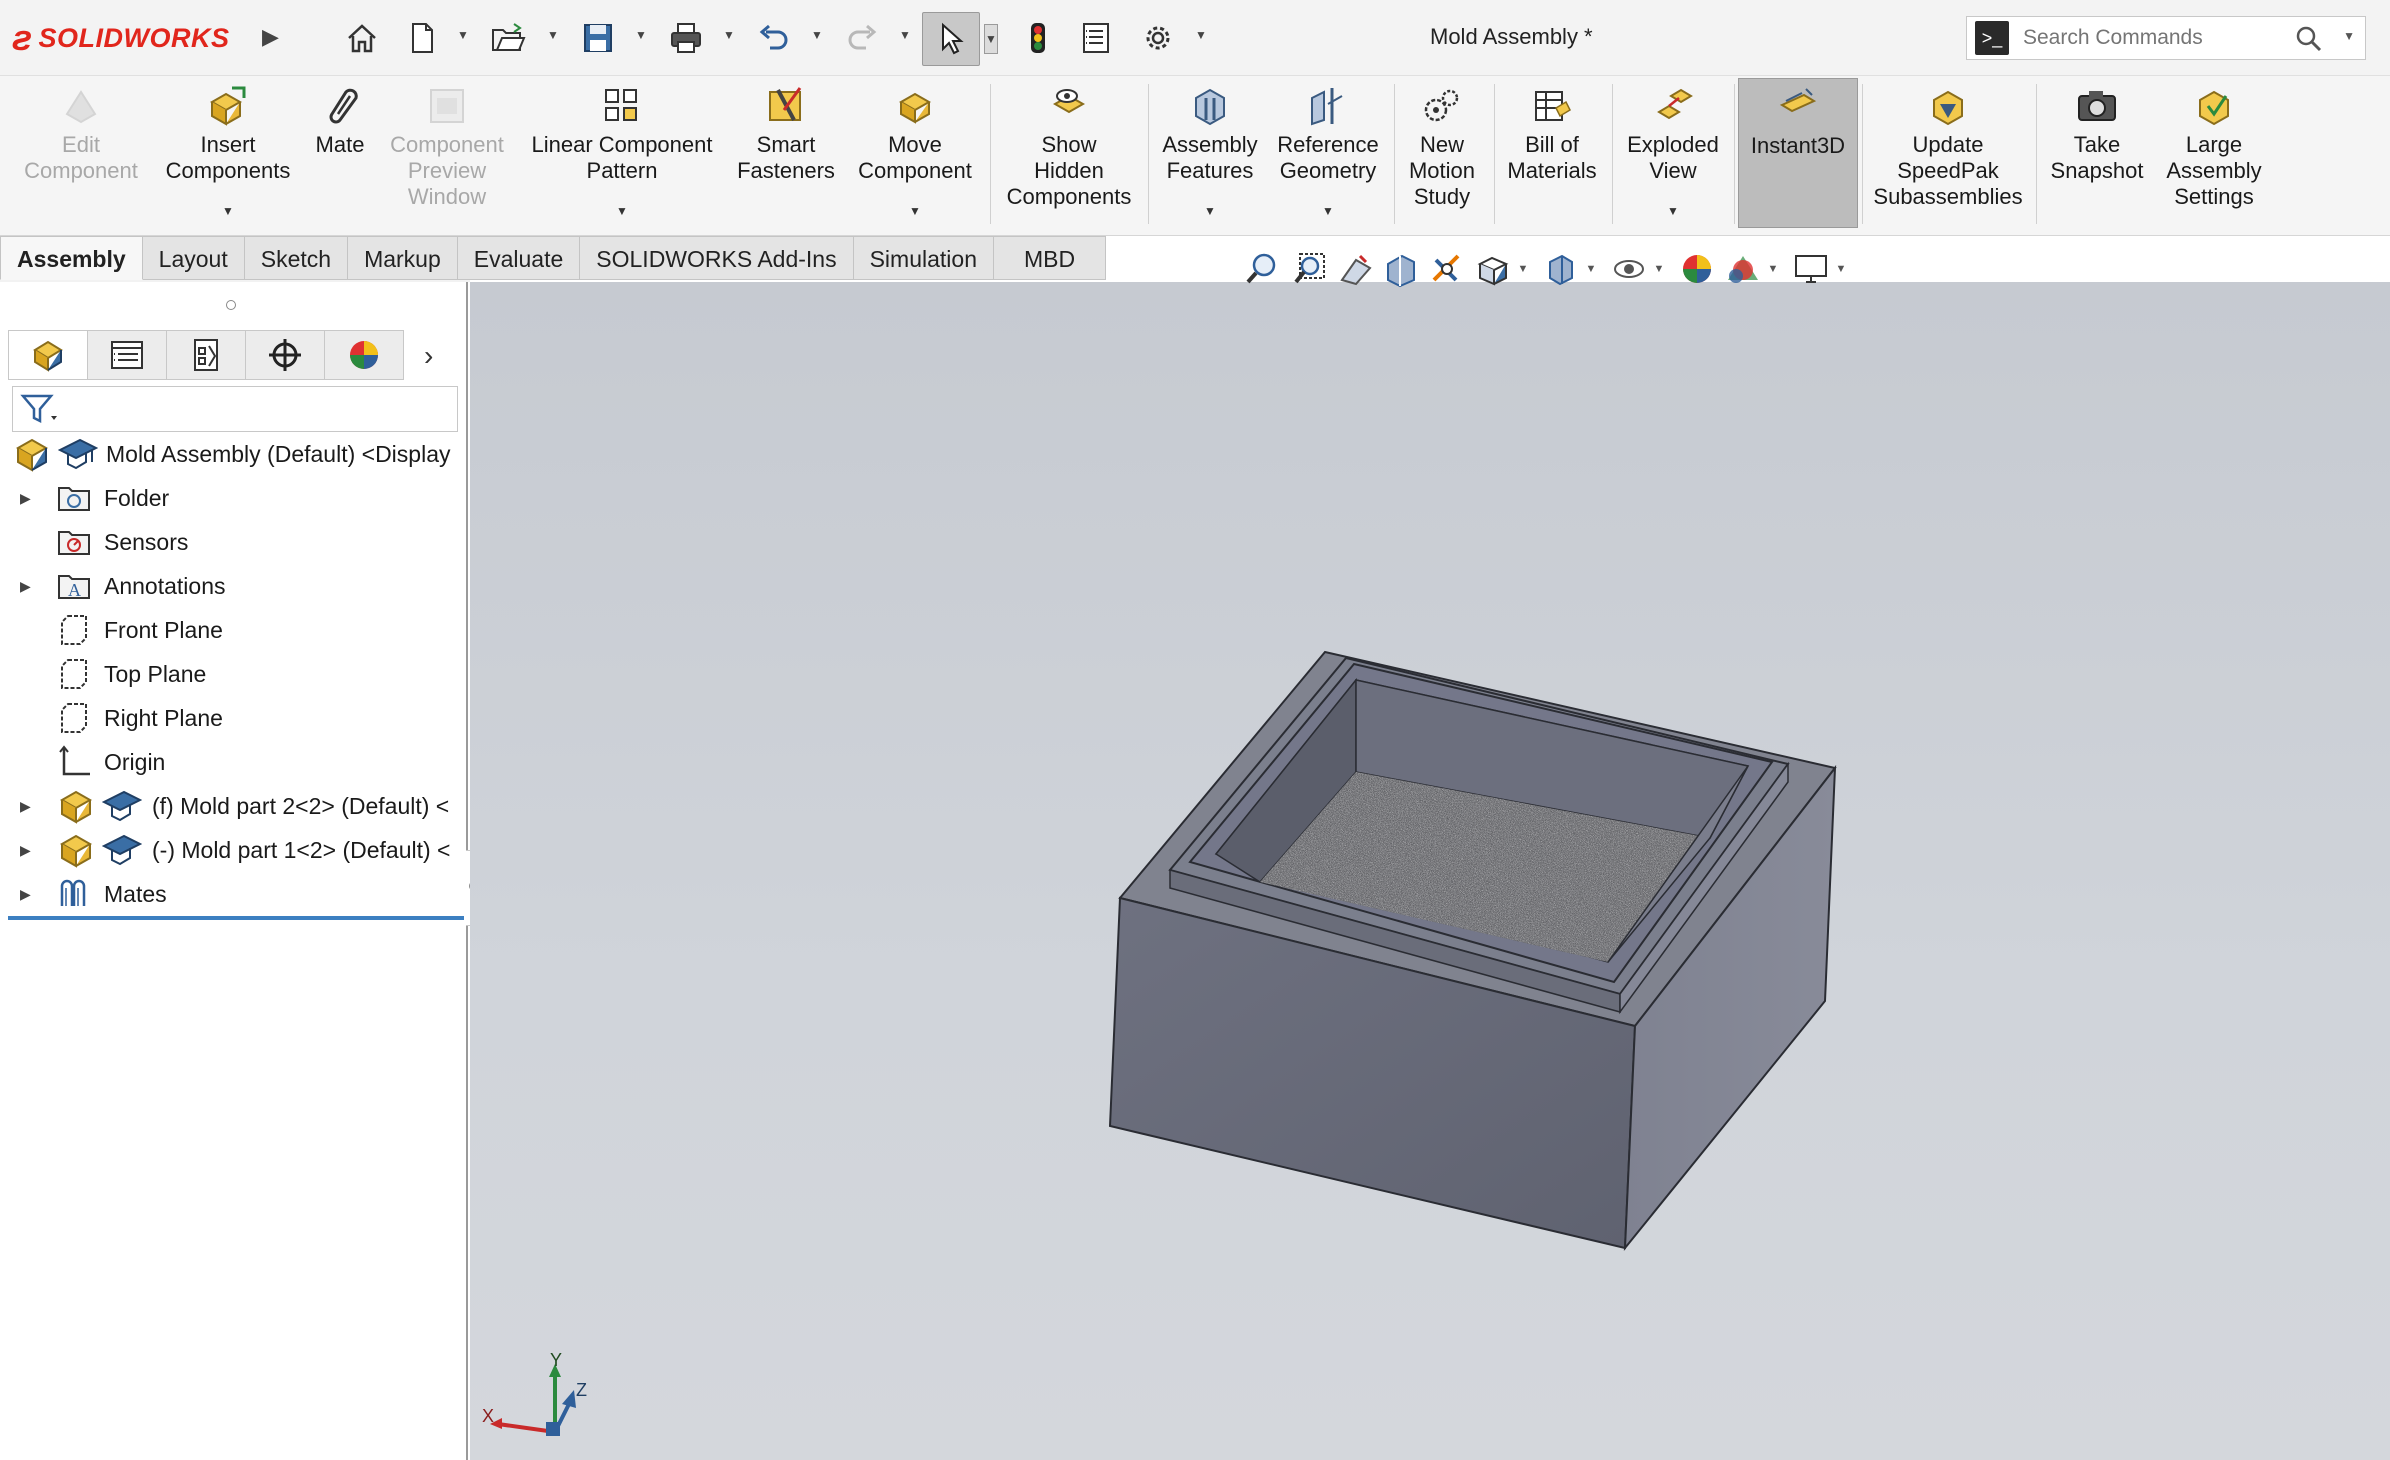 This screenshot has width=2390, height=1460. Describe the element at coordinates (641, 38) in the screenshot. I see `save-dropdown-icon: ▼` at that location.